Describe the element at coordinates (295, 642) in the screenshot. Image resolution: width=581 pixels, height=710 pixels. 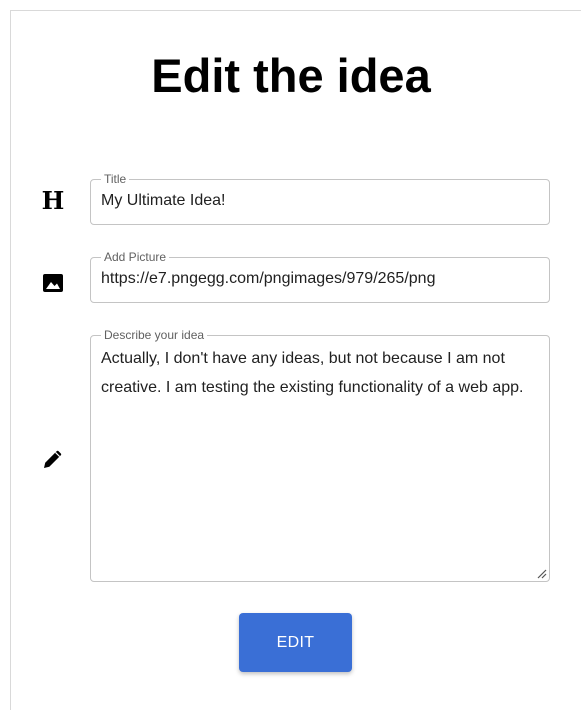
I see `edit-button: EDIT` at that location.